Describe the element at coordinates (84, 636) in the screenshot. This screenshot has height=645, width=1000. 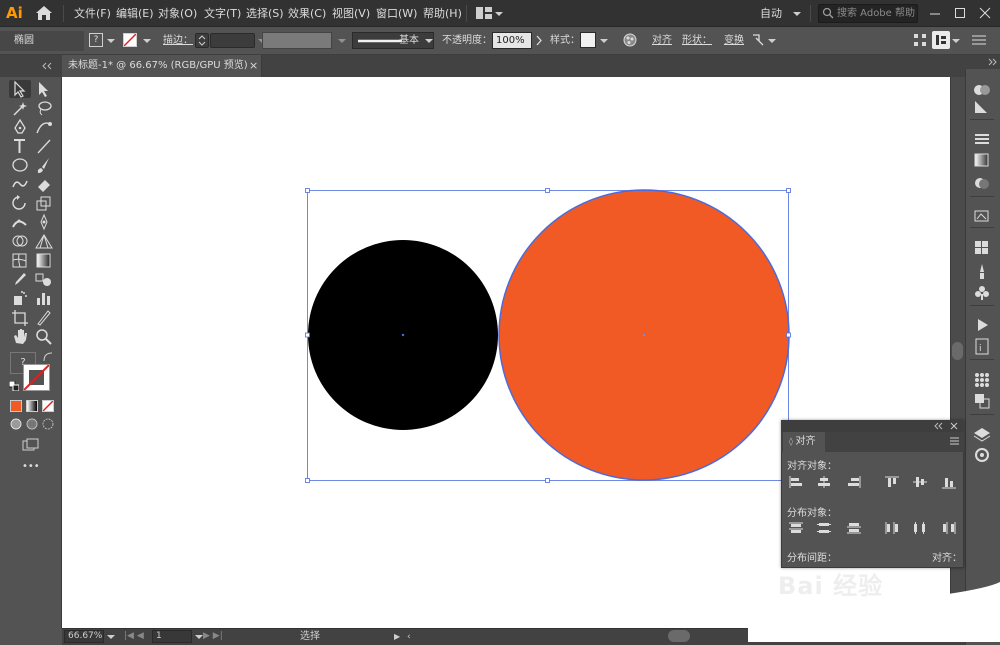
I see `zoom-input: 66.67%` at that location.